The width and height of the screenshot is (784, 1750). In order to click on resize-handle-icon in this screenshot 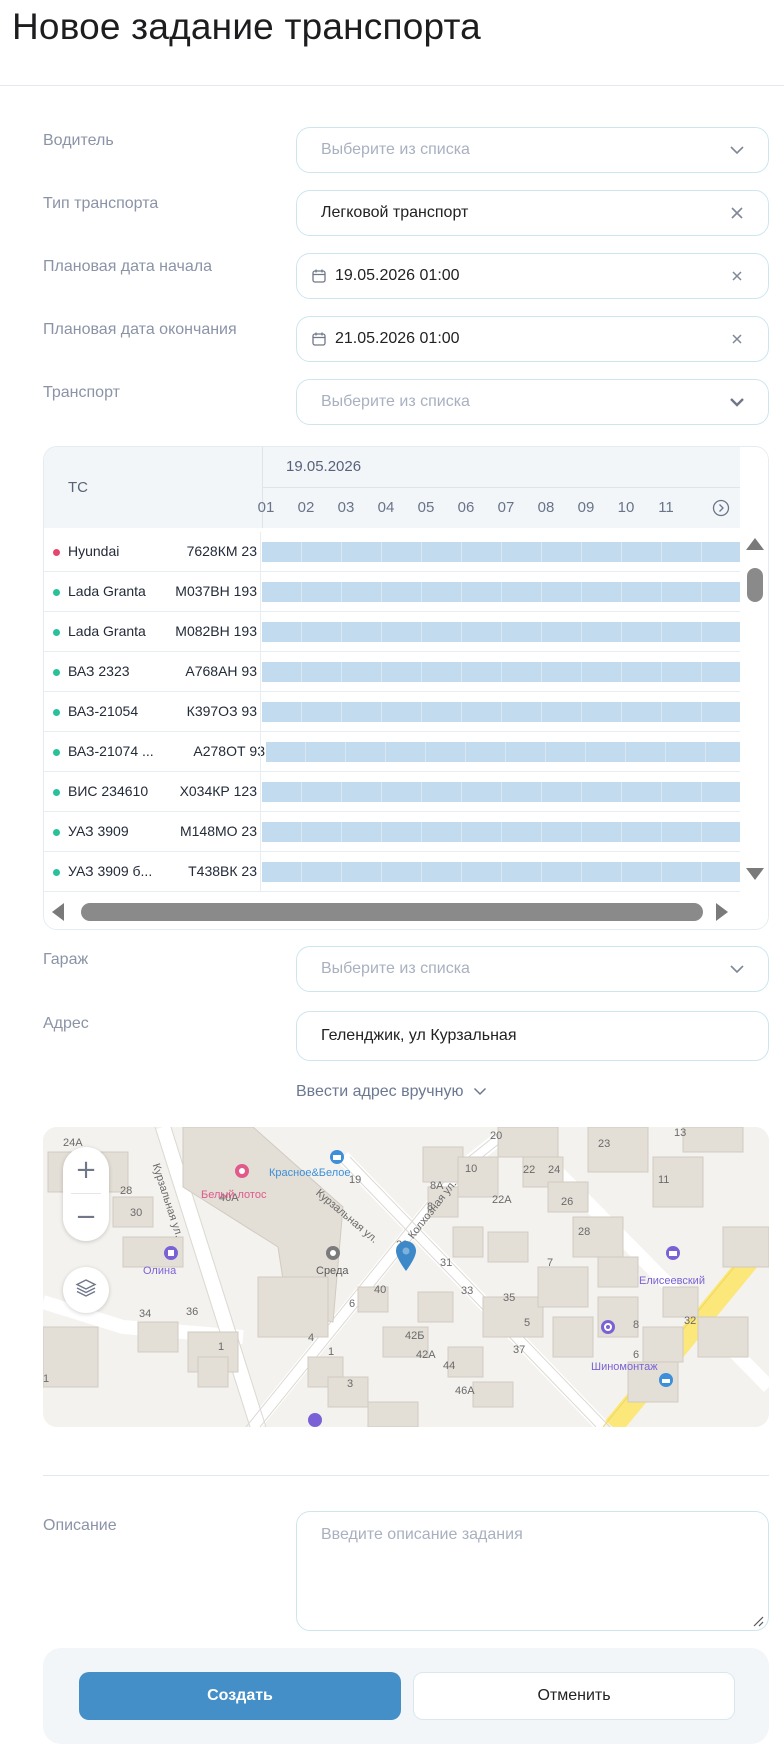, I will do `click(758, 1620)`.